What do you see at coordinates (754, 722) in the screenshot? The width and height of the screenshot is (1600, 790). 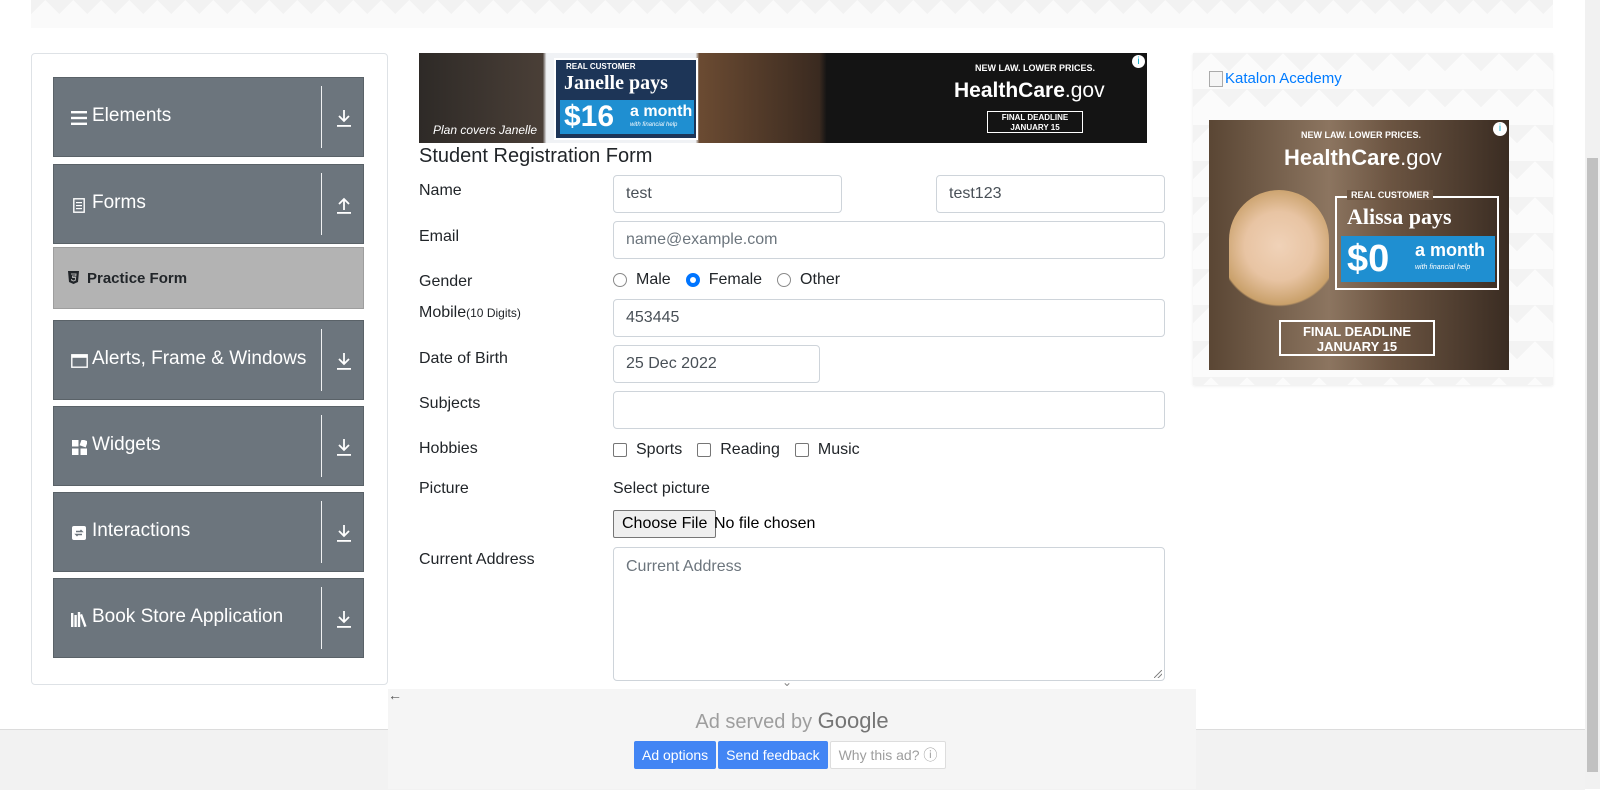 I see `ad-served-prefix: Ad served by` at bounding box center [754, 722].